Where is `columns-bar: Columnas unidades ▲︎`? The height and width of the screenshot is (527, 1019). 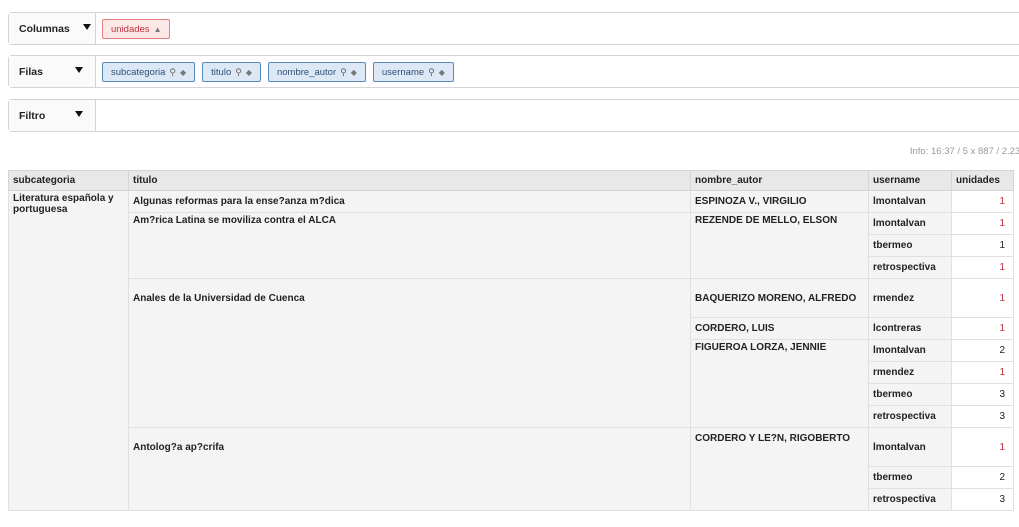 columns-bar: Columnas unidades ▲︎ is located at coordinates (513, 28).